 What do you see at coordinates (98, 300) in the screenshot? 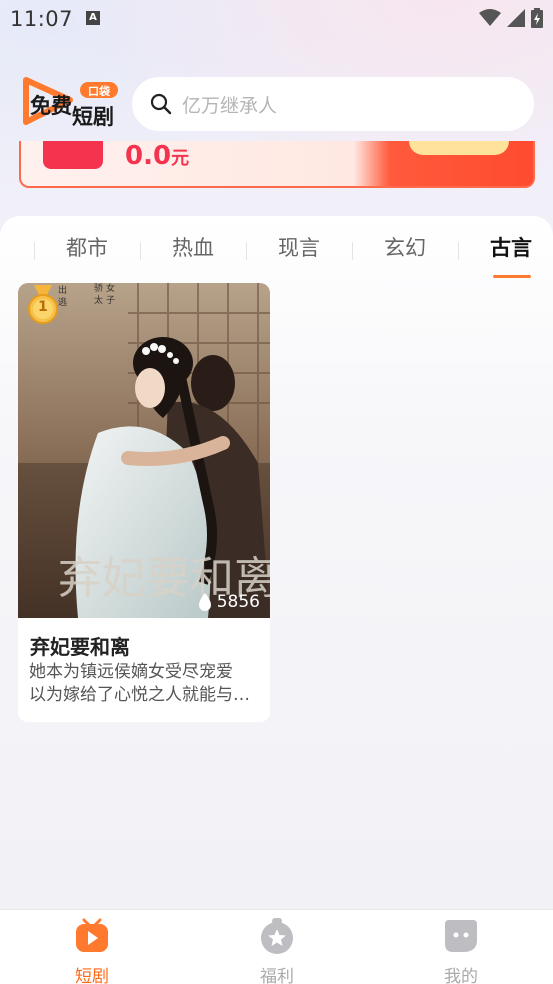
I see `svg-text: 太` at bounding box center [98, 300].